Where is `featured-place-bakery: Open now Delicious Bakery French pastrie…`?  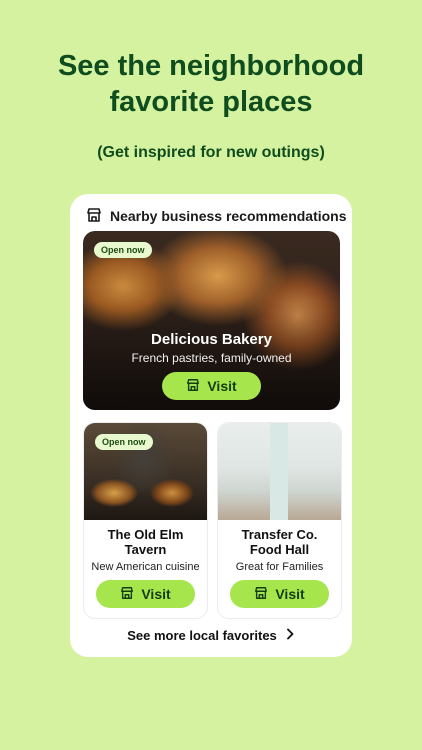 featured-place-bakery: Open now Delicious Bakery French pastrie… is located at coordinates (211, 320).